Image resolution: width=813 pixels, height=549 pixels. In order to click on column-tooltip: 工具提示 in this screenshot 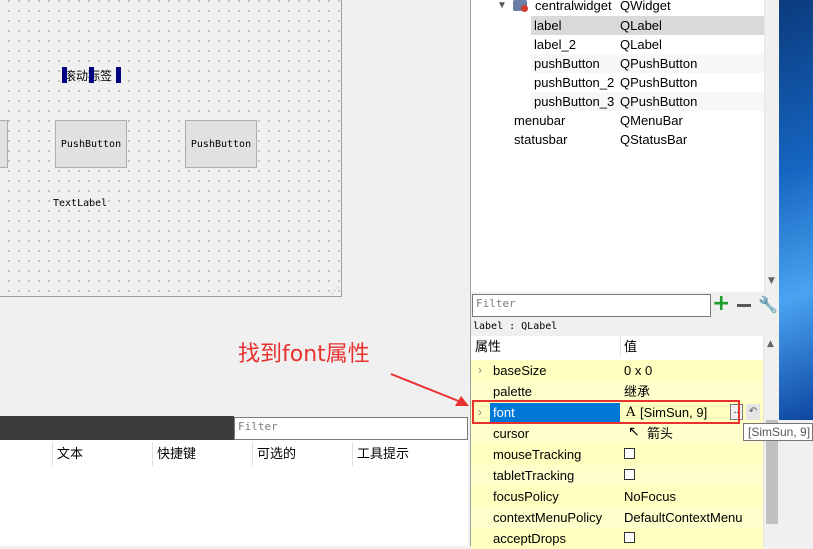, I will do `click(410, 454)`.